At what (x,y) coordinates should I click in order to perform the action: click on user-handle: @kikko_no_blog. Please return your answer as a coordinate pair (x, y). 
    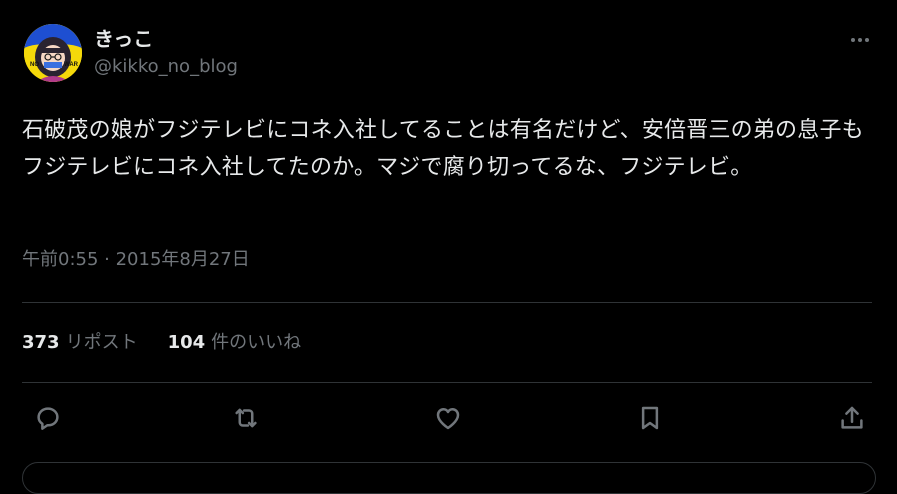
    Looking at the image, I should click on (166, 67).